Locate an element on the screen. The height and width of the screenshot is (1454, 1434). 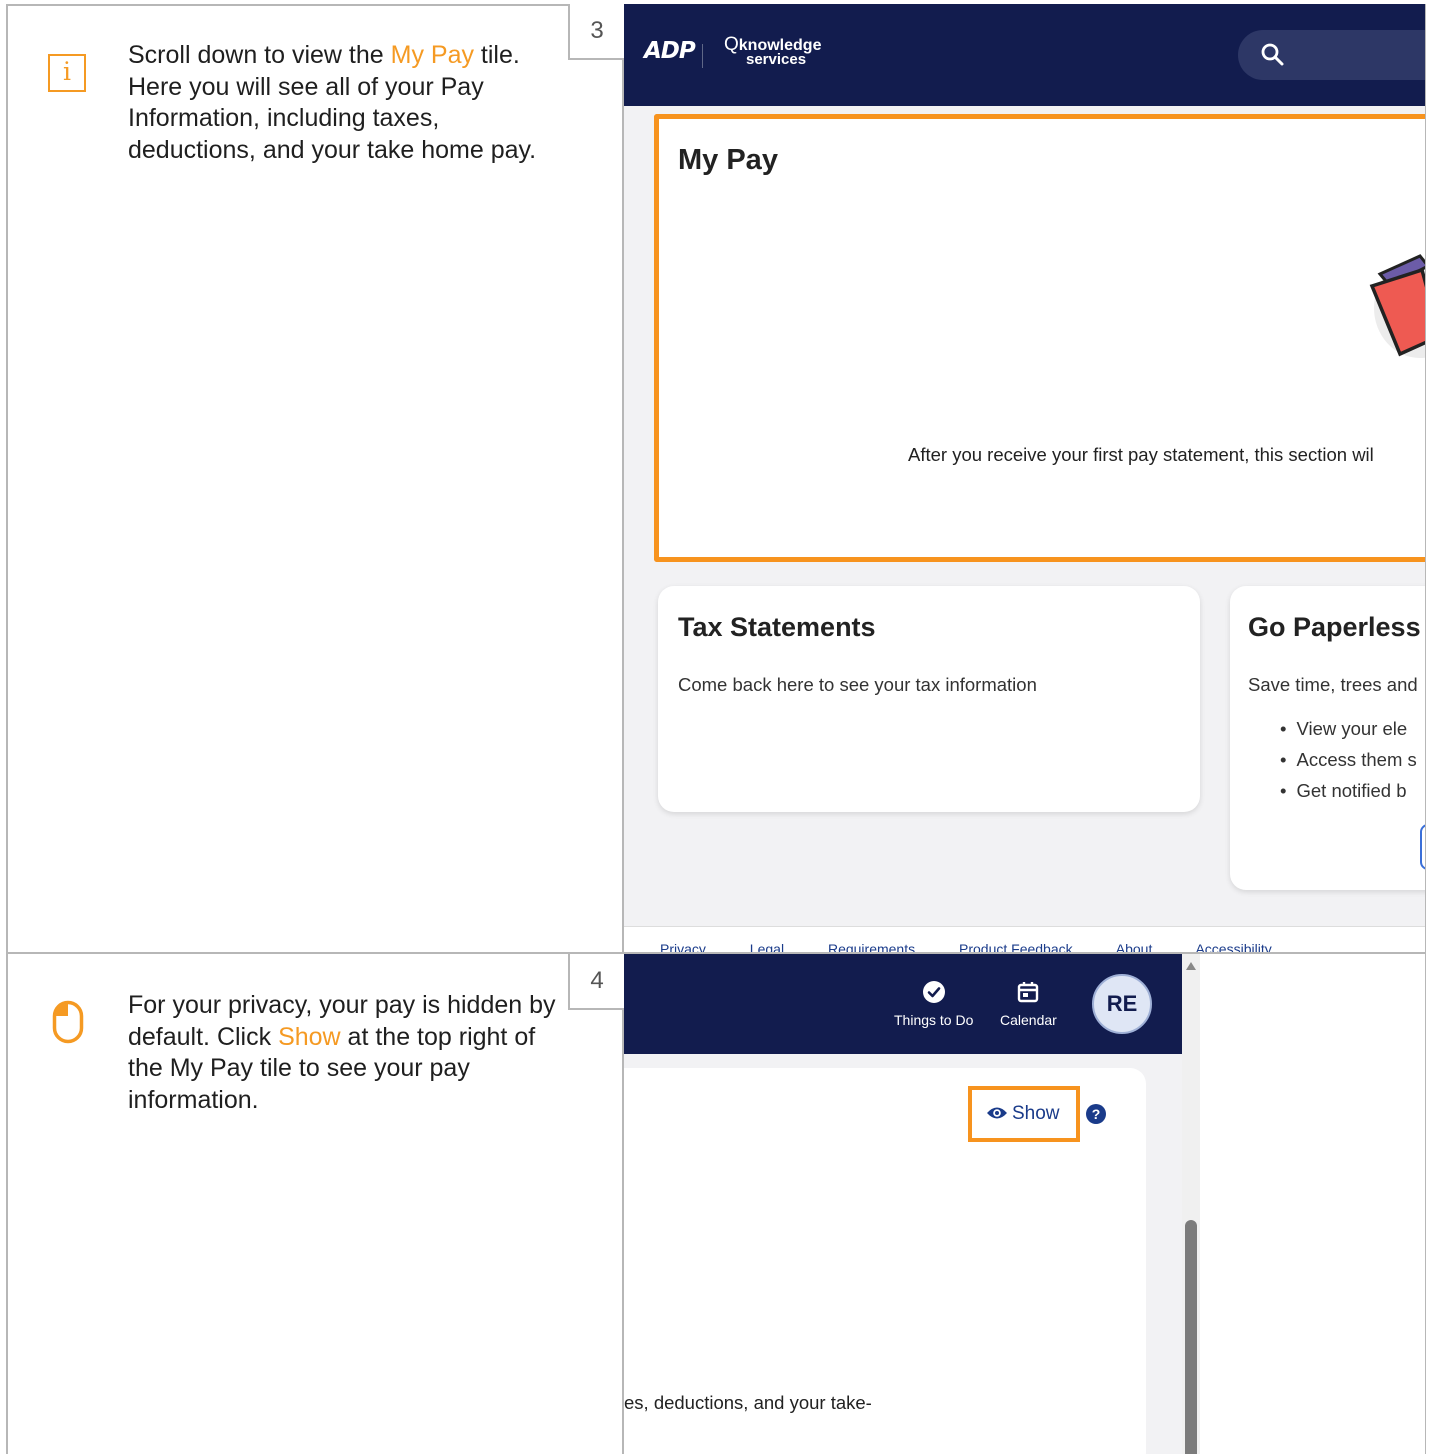
go-paperless-body: Save time, trees and is located at coordinates (1333, 684).